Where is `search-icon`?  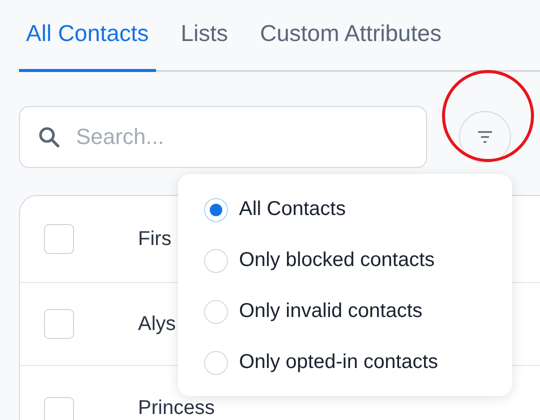 search-icon is located at coordinates (49, 137).